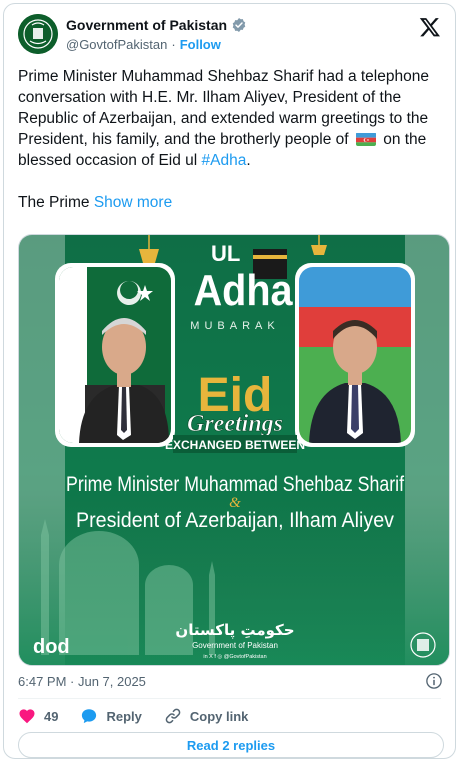 The image size is (459, 762). Describe the element at coordinates (51, 716) in the screenshot. I see `likes-count: 49` at that location.